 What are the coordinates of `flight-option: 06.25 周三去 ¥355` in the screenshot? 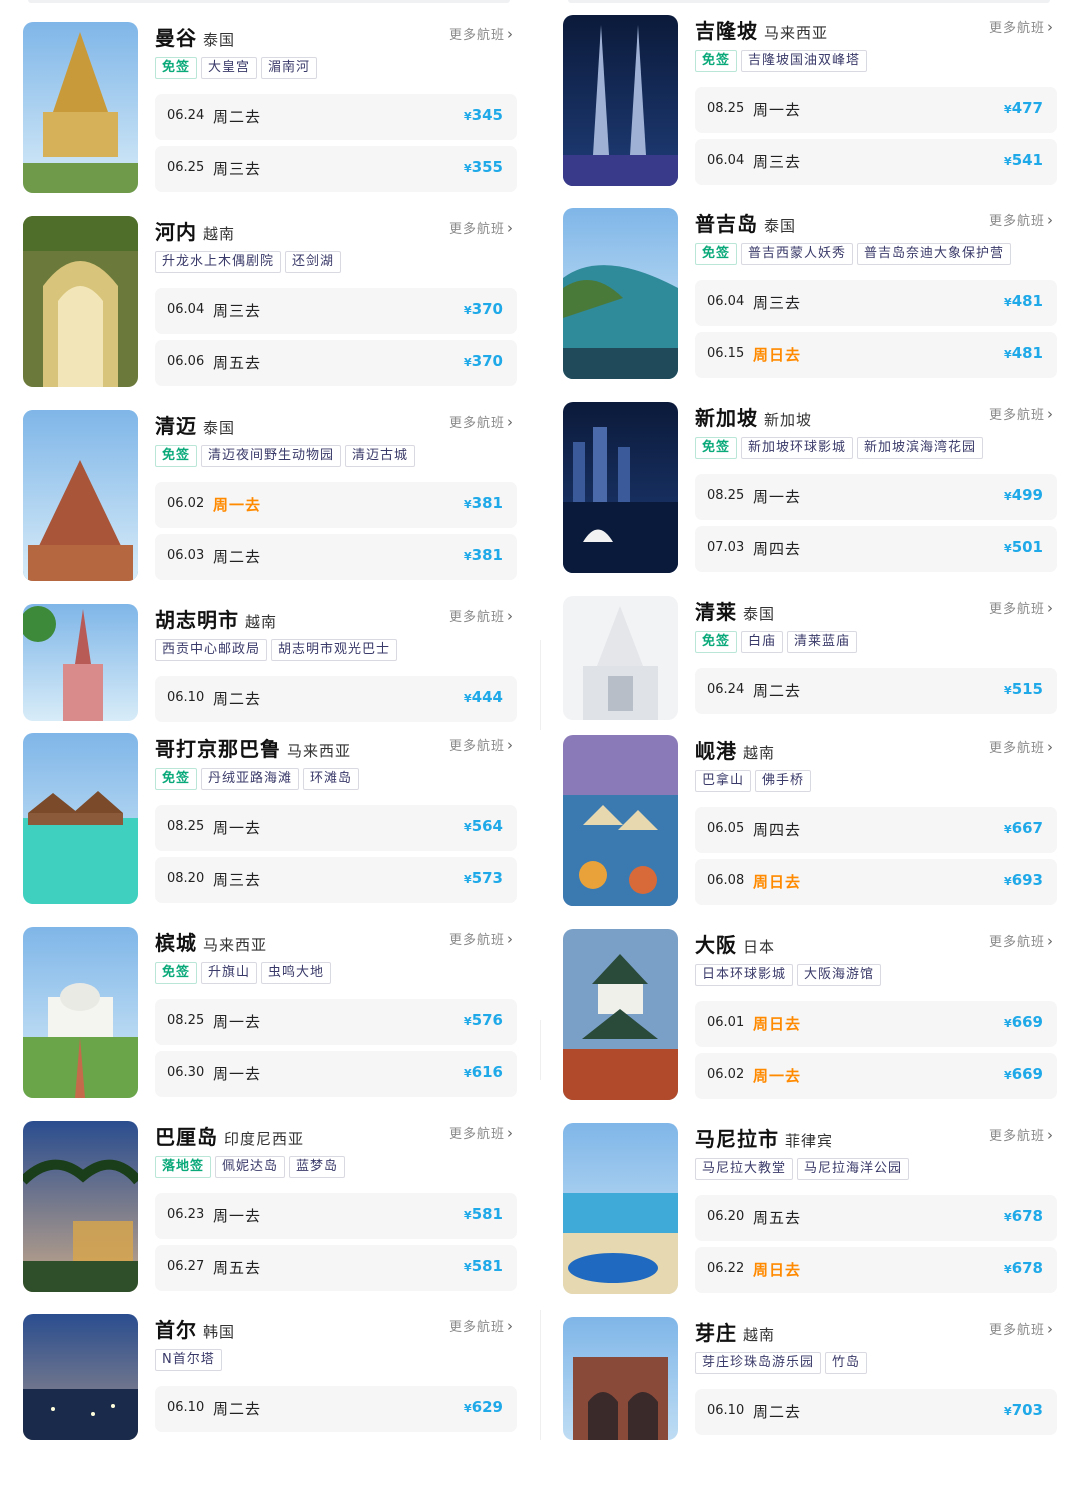 It's located at (336, 169).